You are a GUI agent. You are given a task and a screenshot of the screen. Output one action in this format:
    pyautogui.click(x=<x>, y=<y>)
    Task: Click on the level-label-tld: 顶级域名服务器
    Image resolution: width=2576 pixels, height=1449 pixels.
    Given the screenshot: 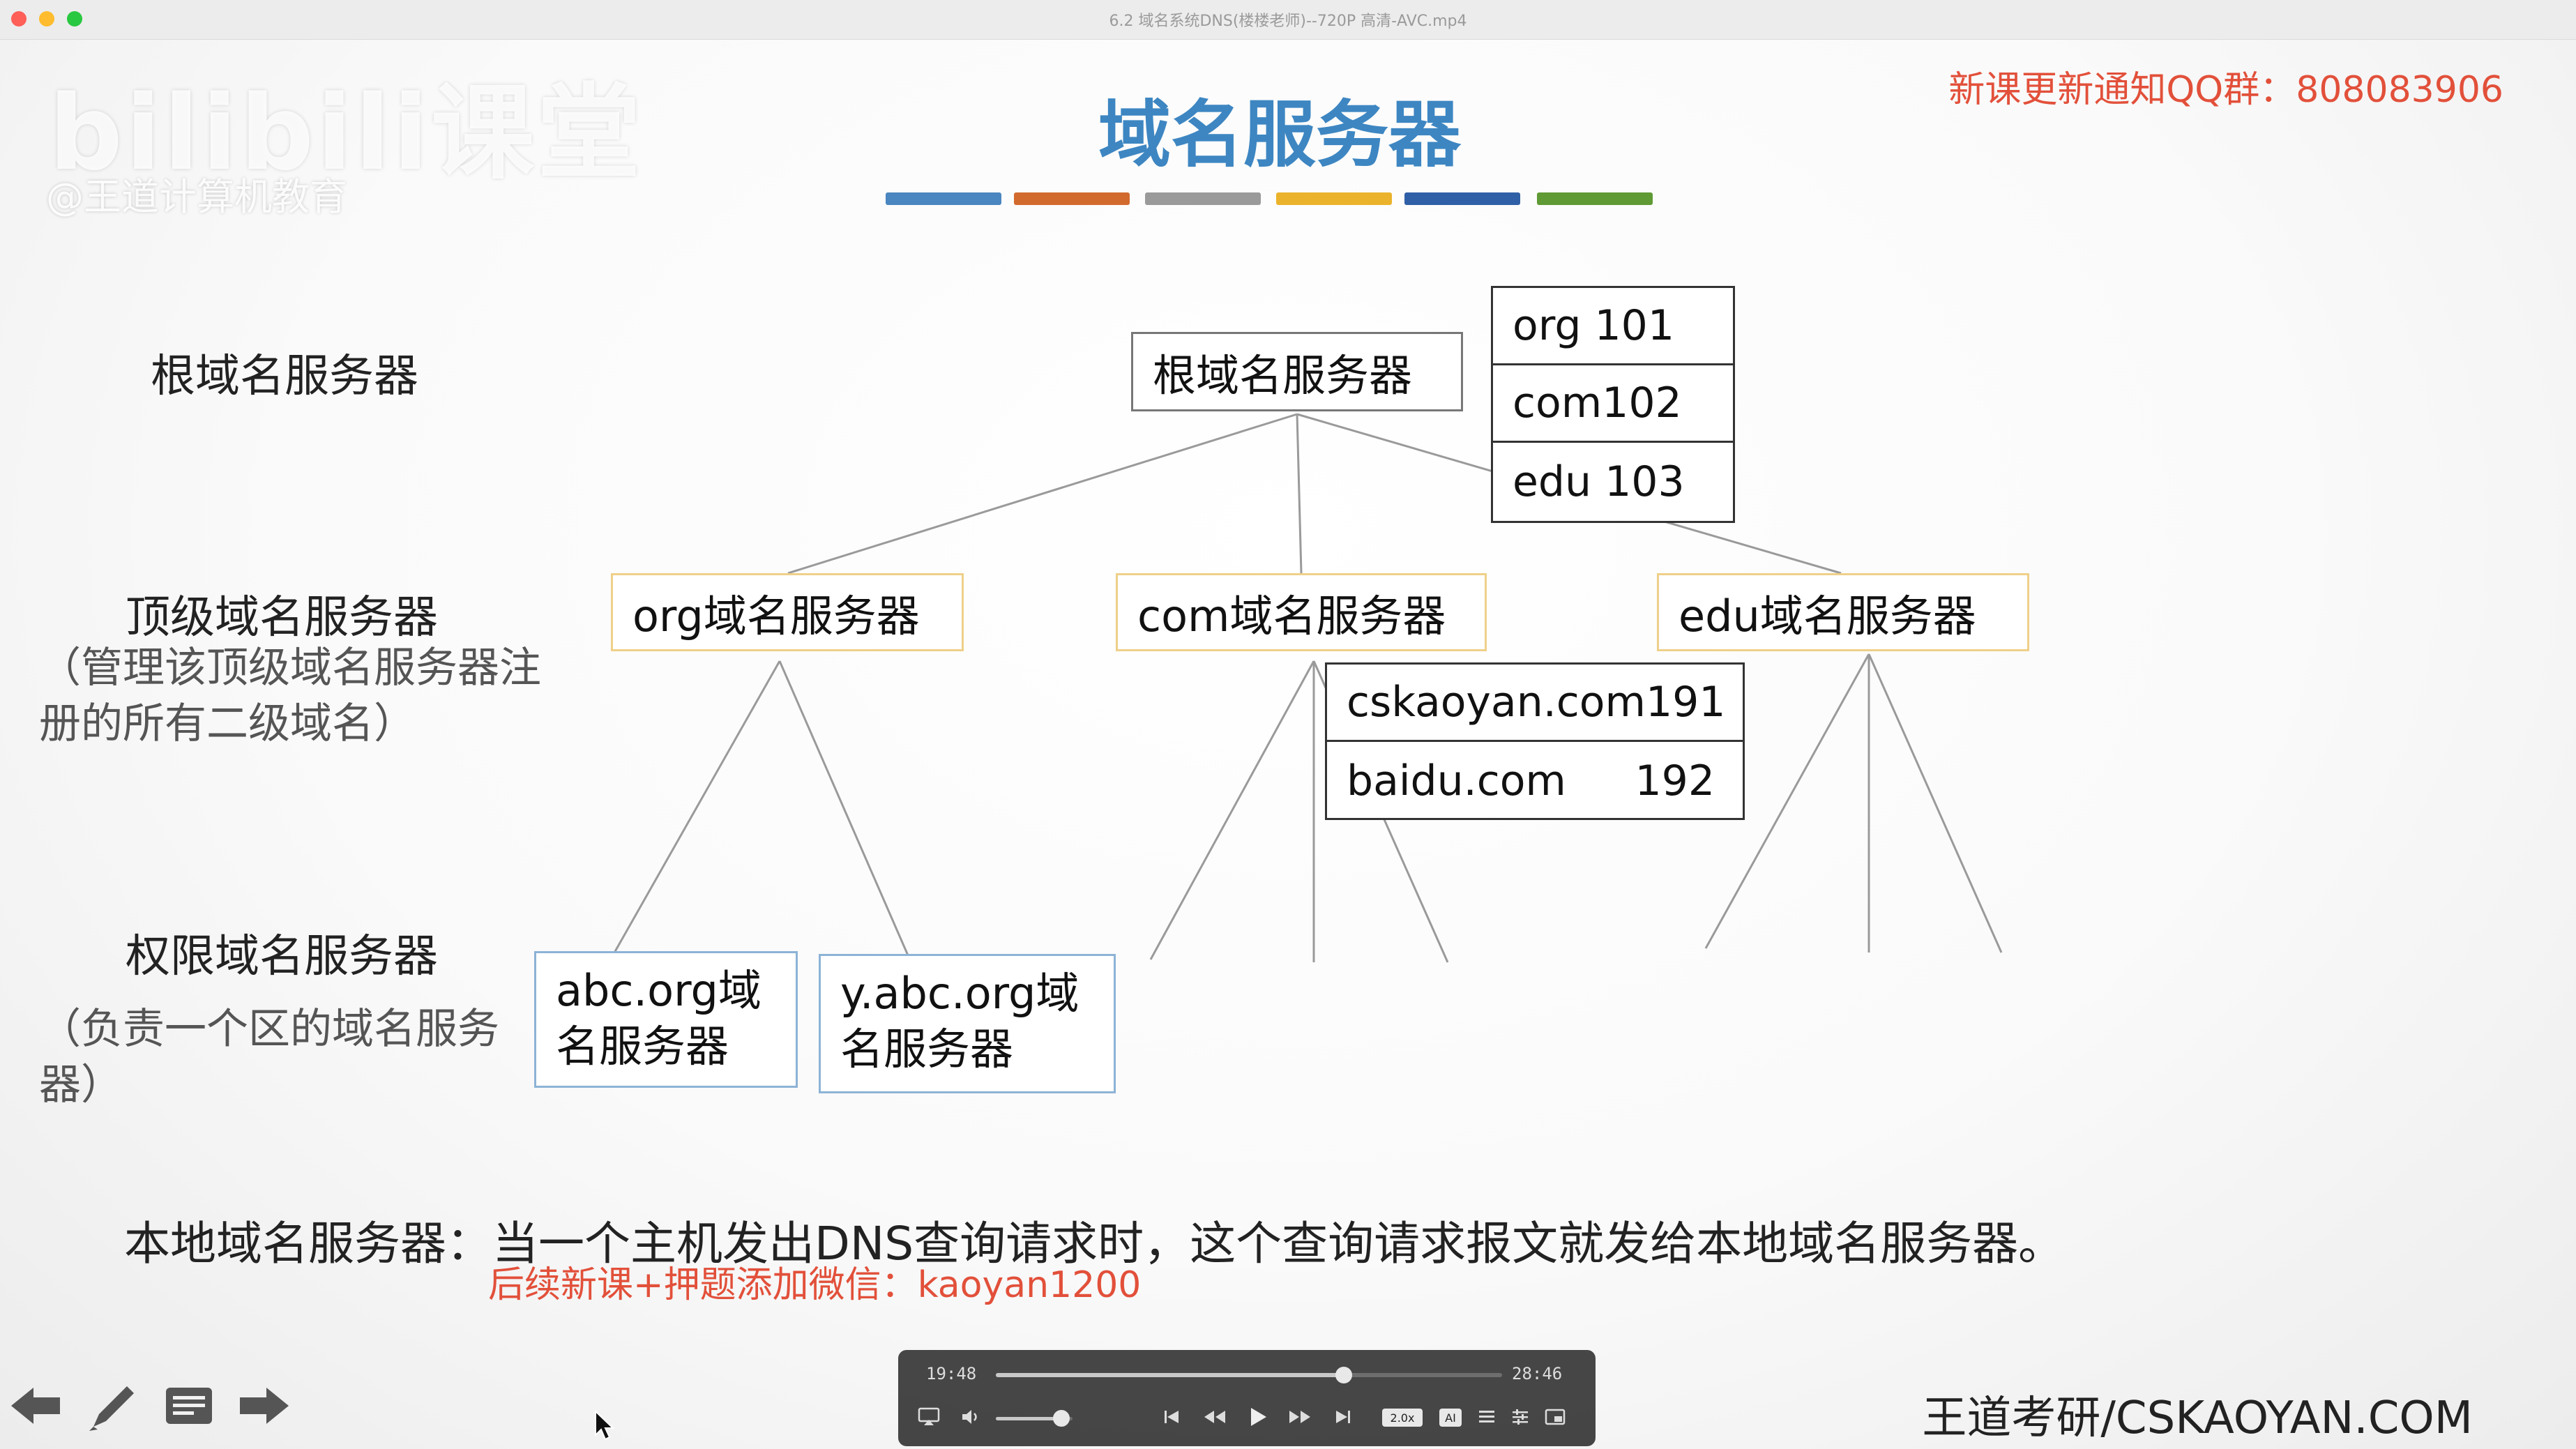 What is the action you would take?
    pyautogui.click(x=282, y=618)
    